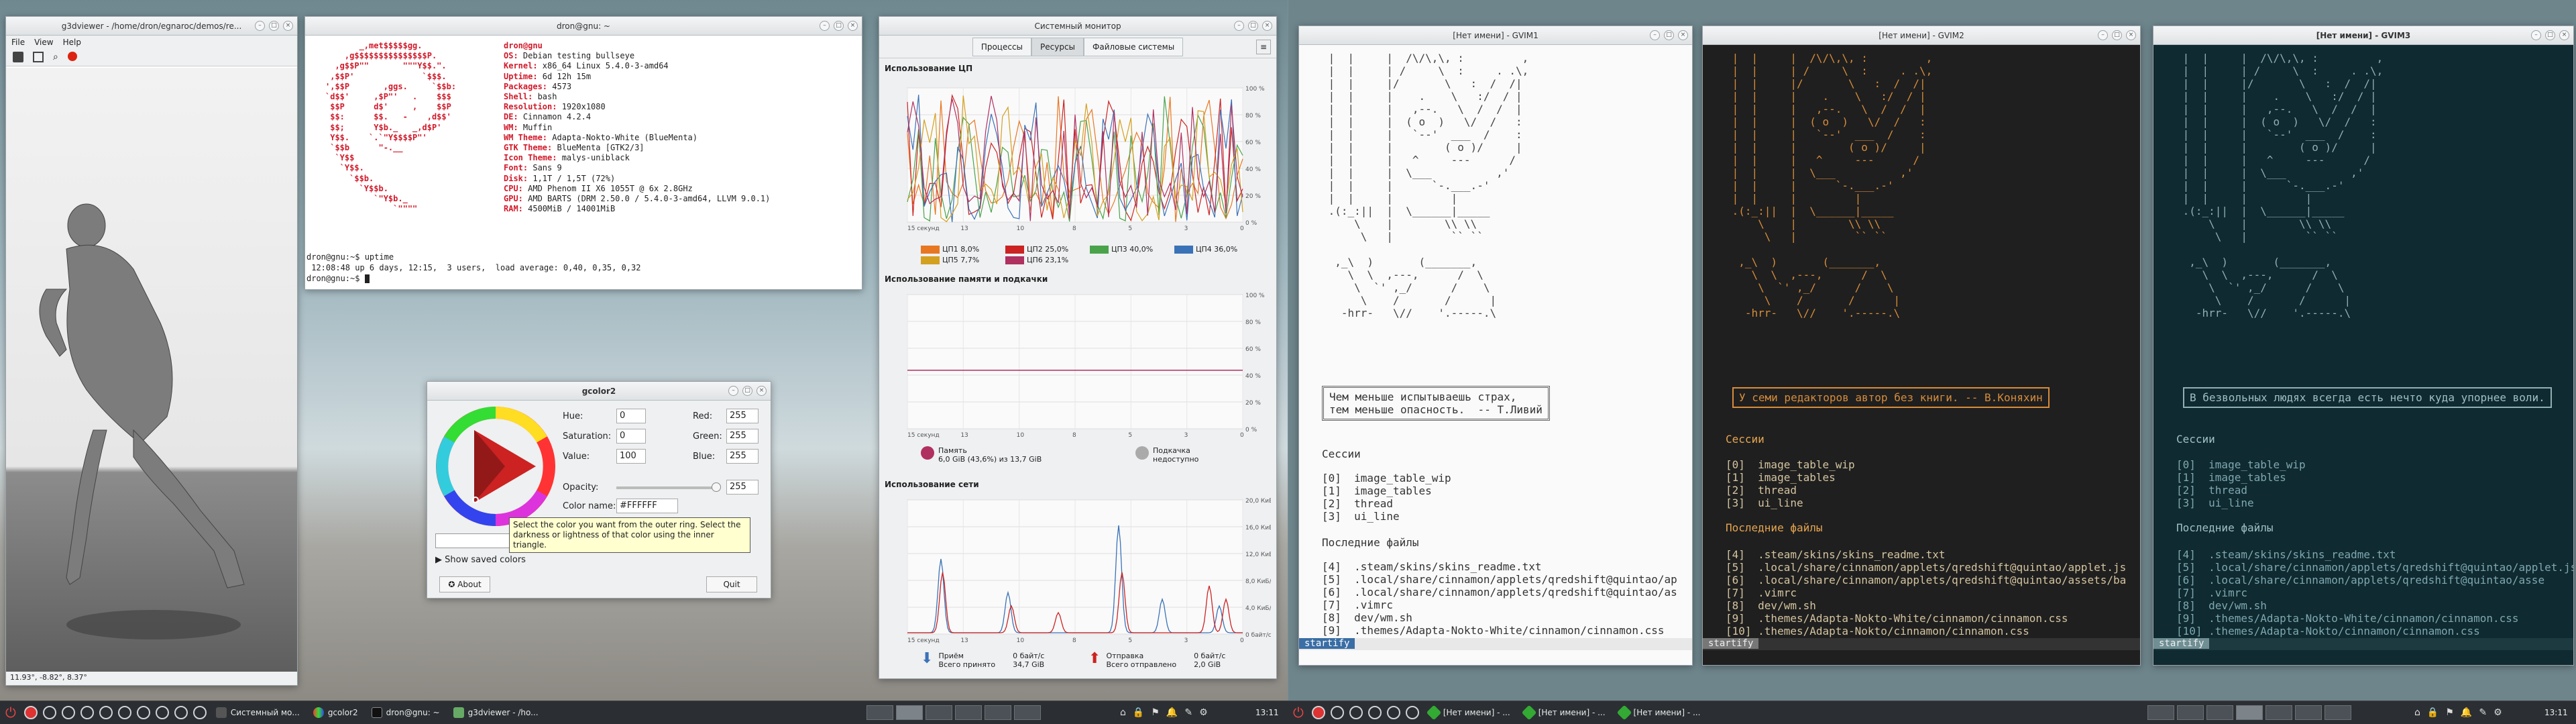  What do you see at coordinates (668, 487) in the screenshot?
I see `opacity-slider` at bounding box center [668, 487].